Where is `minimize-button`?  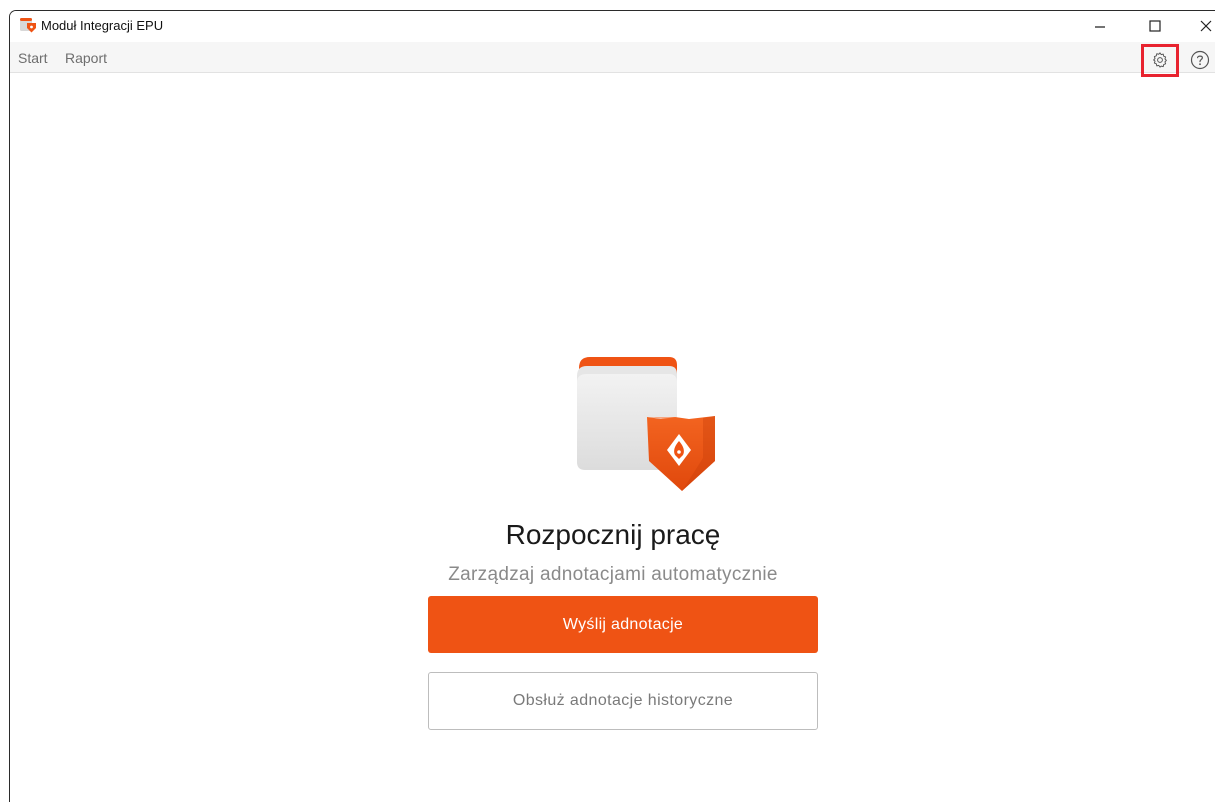
minimize-button is located at coordinates (1100, 26).